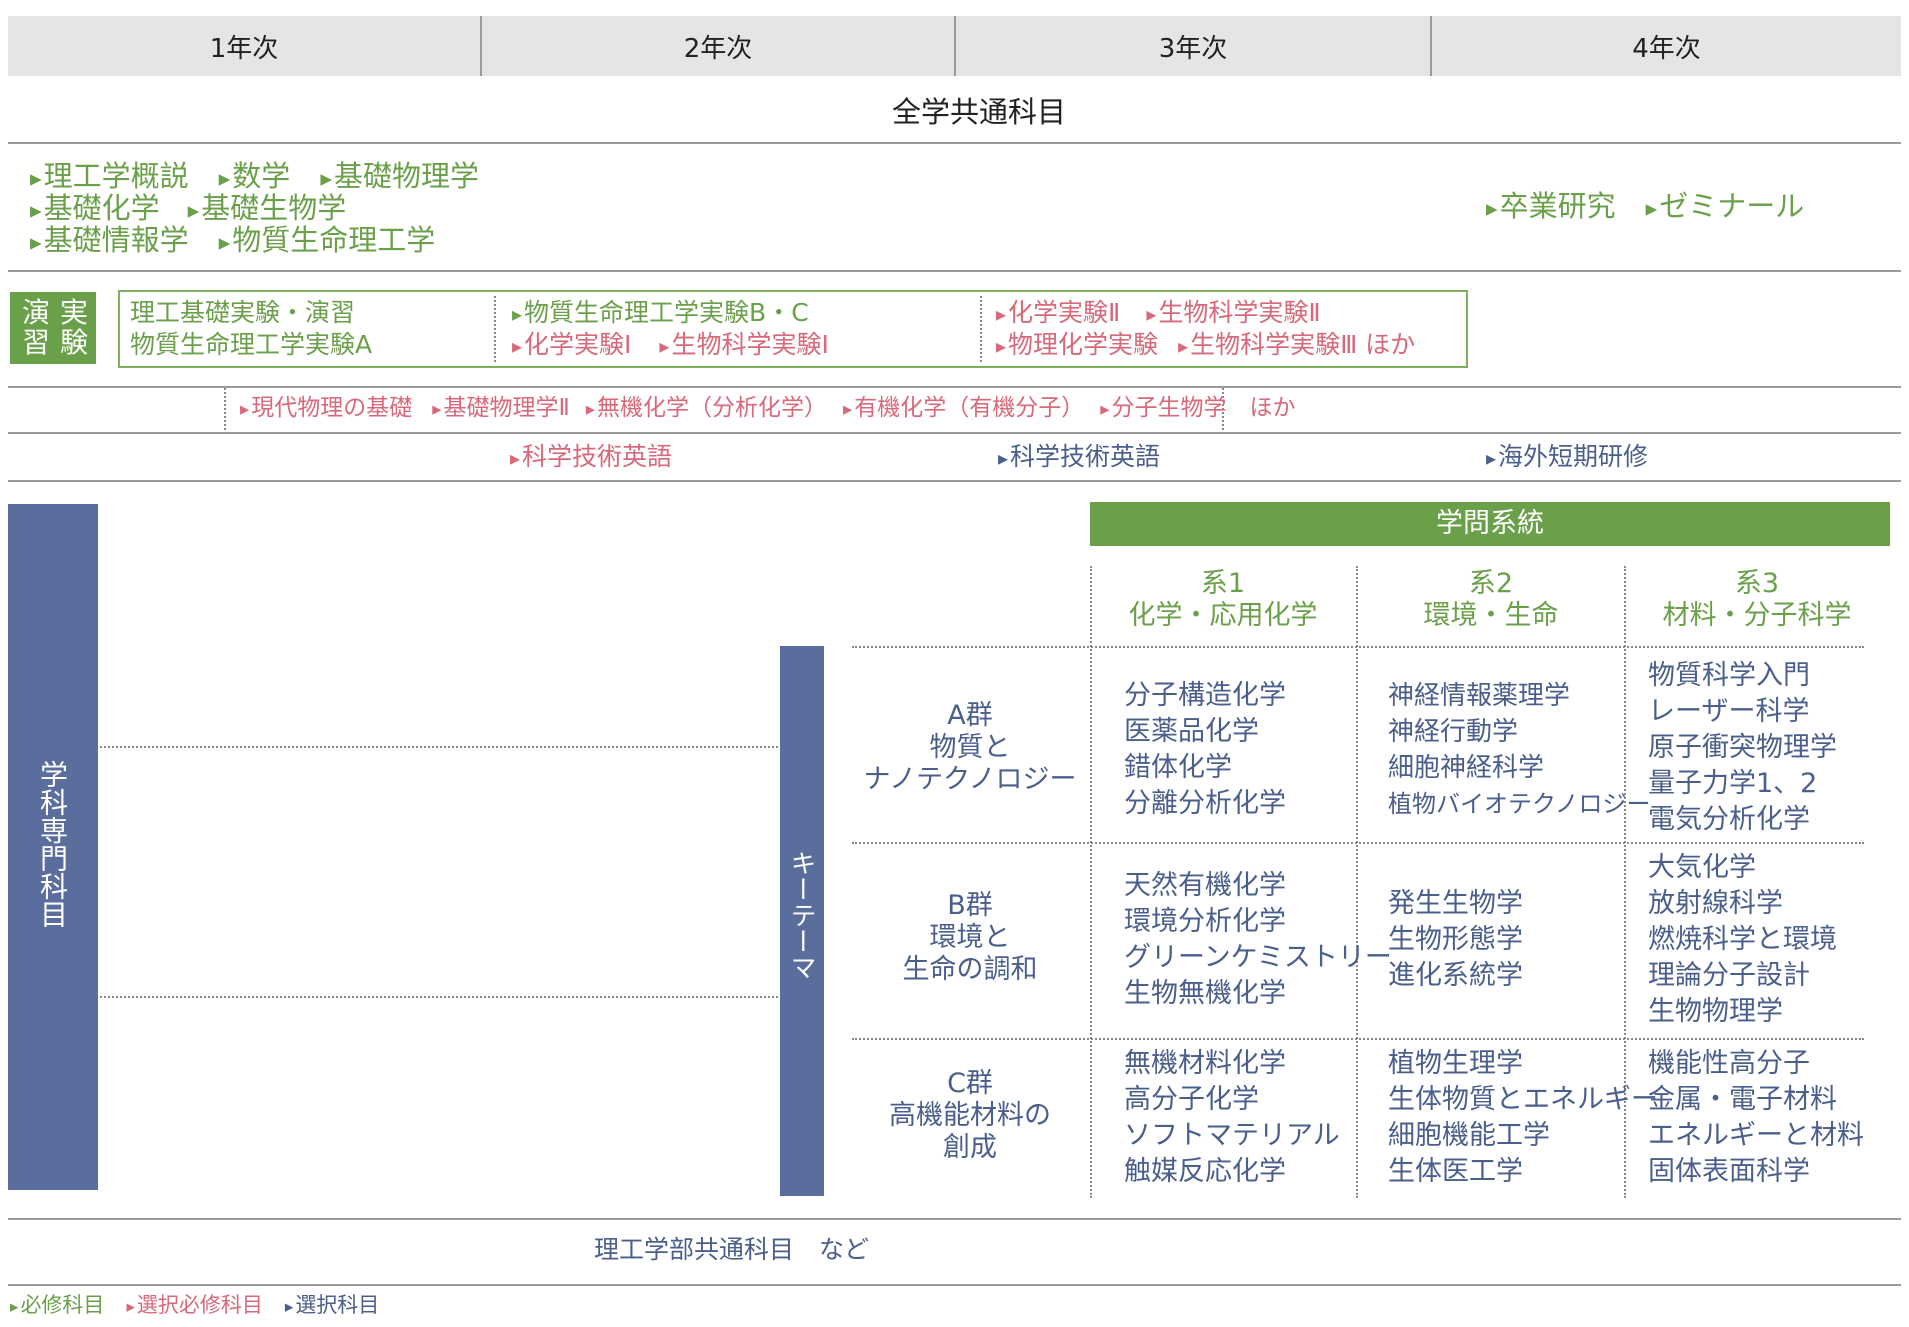  I want to click on system-1-header: 系1 化学・応用化学, so click(1223, 600).